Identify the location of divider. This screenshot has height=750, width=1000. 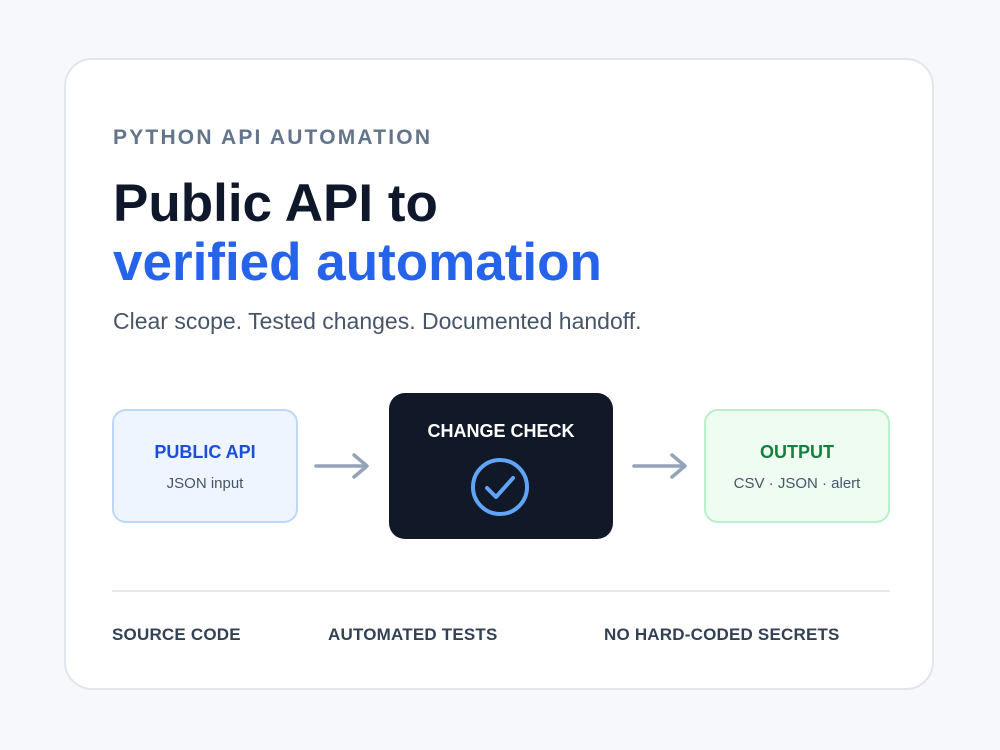
(501, 591).